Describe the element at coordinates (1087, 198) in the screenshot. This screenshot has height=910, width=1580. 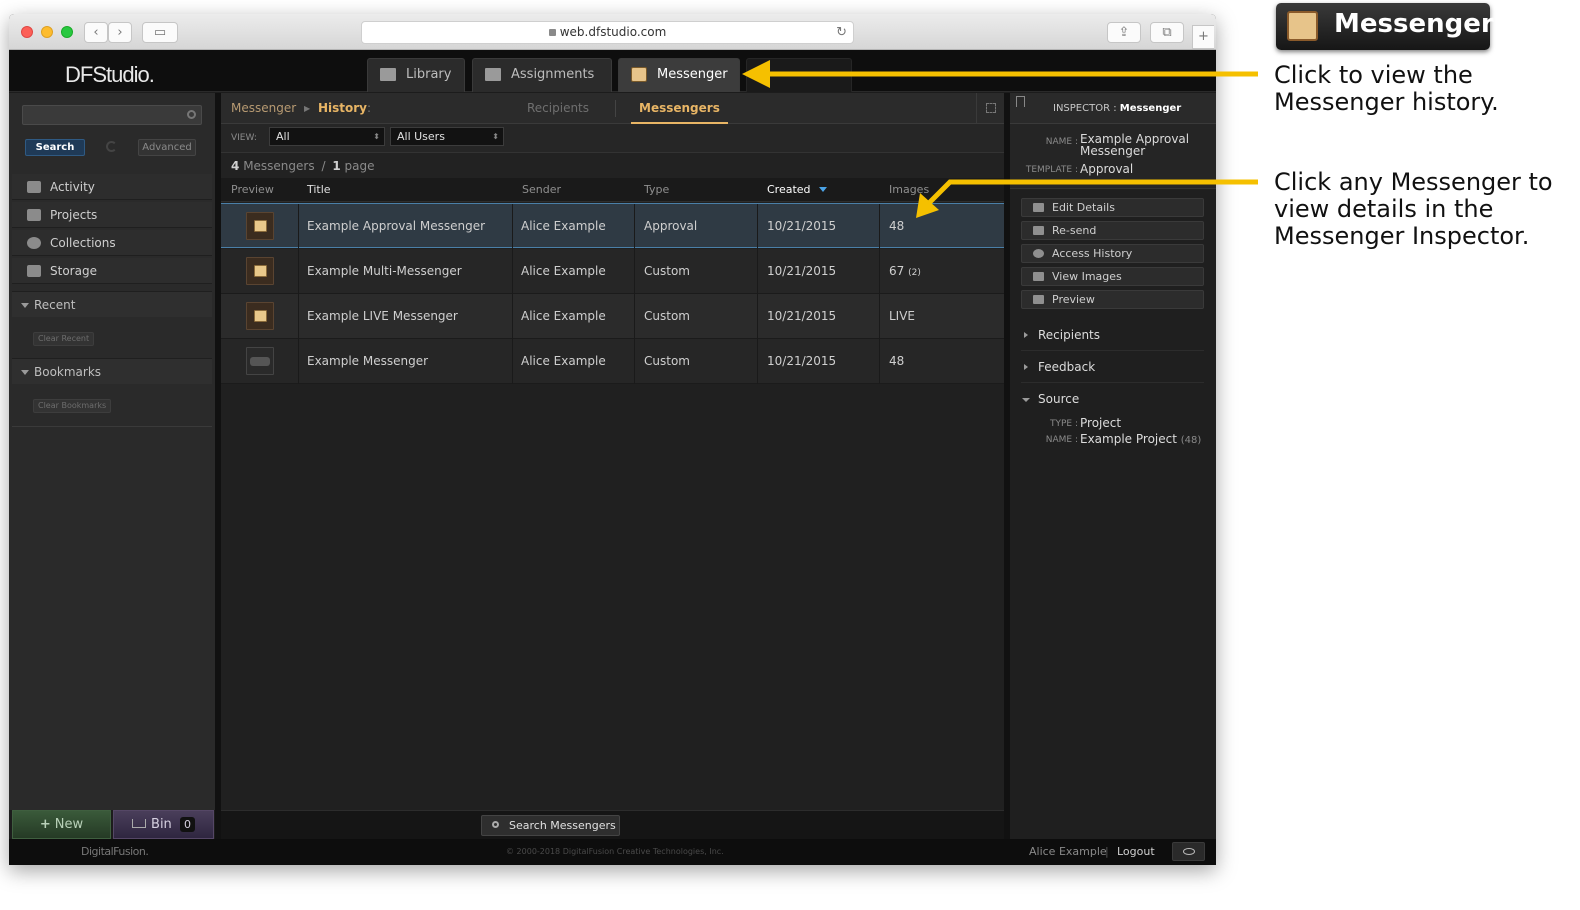
I see `arrow-to-row` at that location.